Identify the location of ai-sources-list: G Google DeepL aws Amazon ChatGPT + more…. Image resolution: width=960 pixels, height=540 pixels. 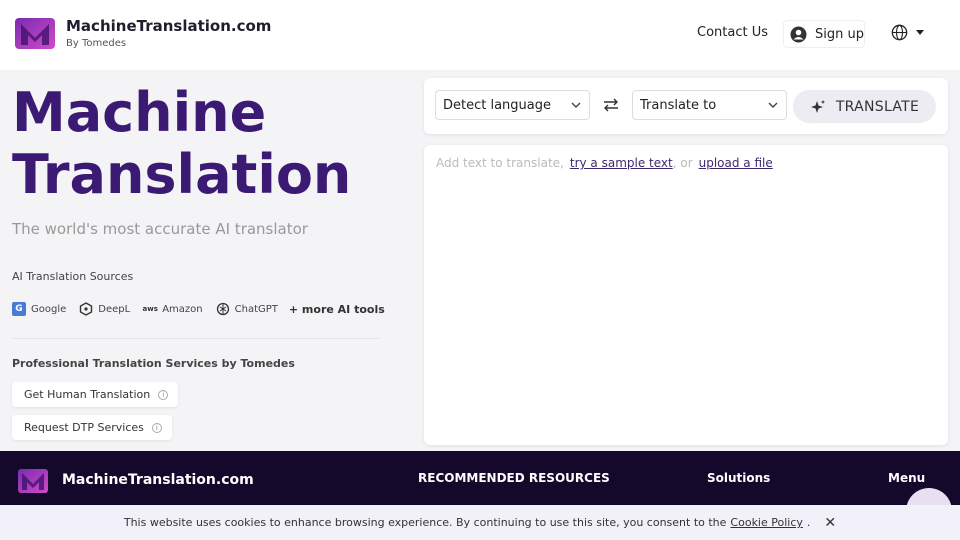
(198, 309).